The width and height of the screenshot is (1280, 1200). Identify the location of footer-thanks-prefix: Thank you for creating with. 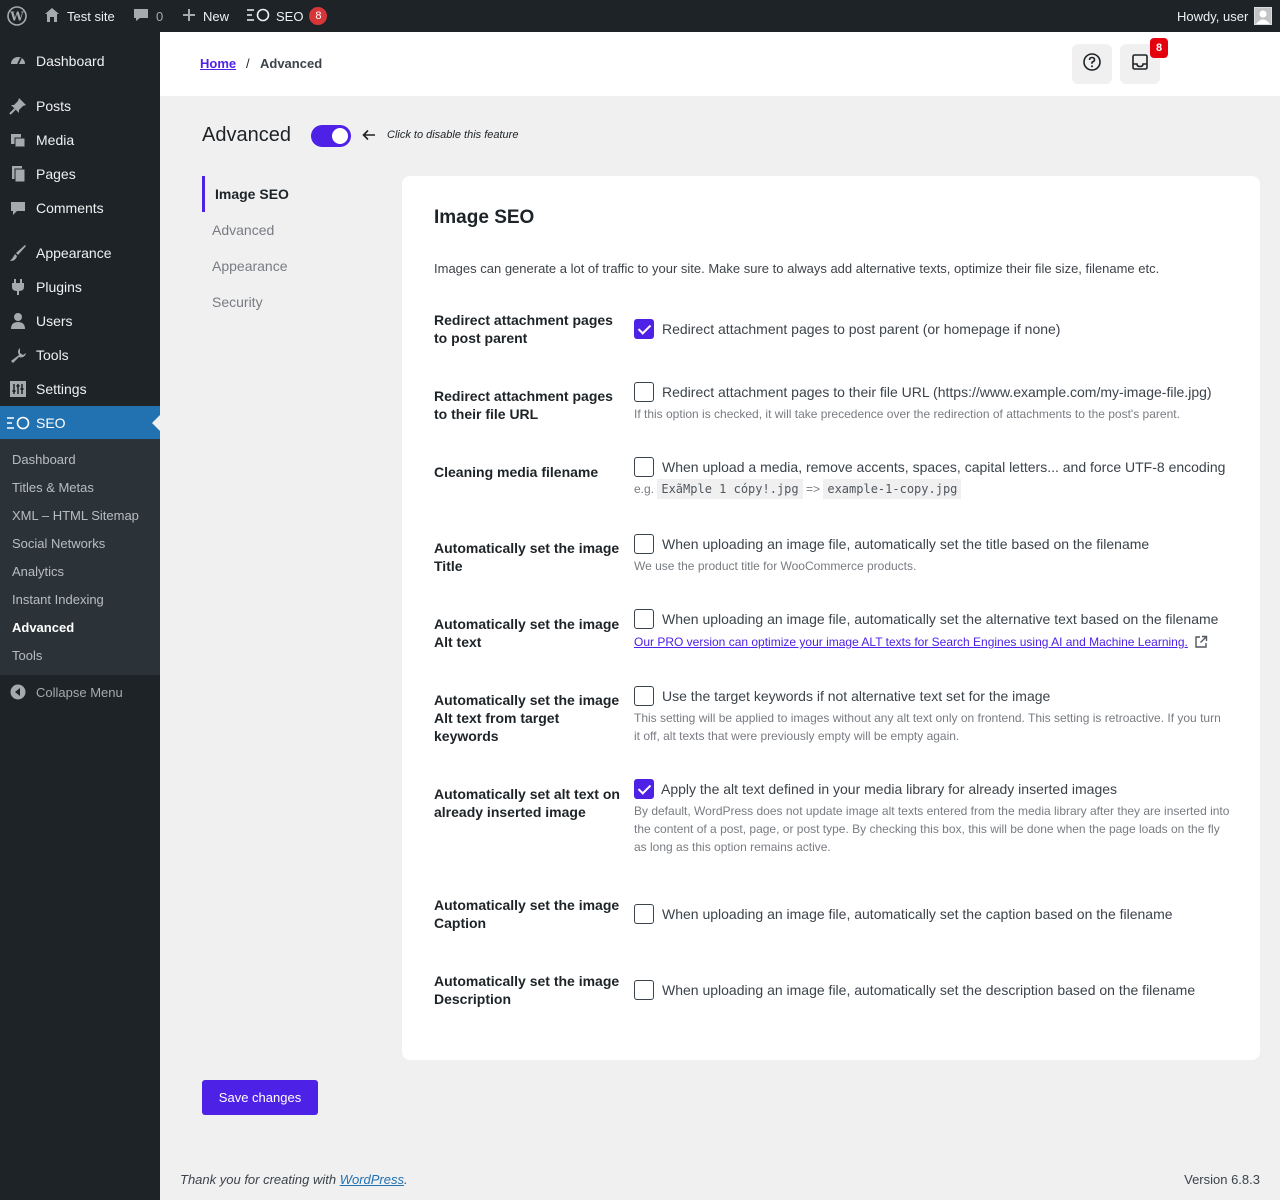
(258, 1179).